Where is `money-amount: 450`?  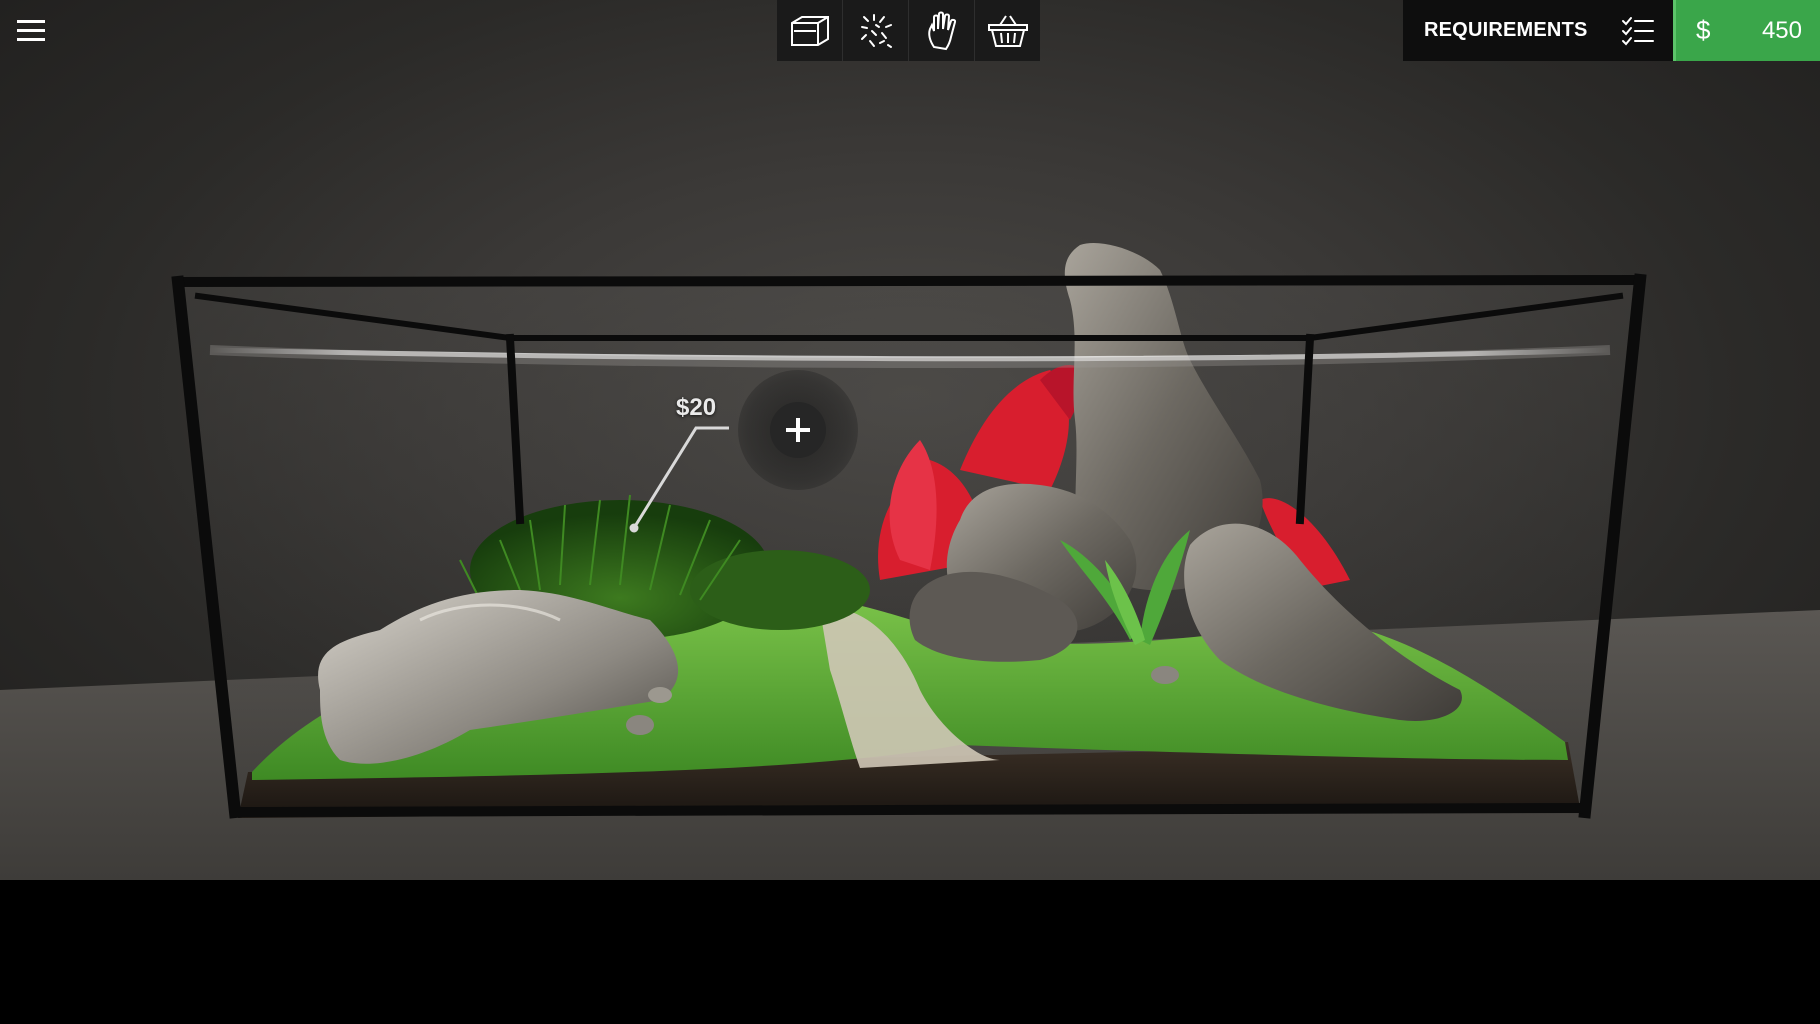
money-amount: 450 is located at coordinates (1781, 30).